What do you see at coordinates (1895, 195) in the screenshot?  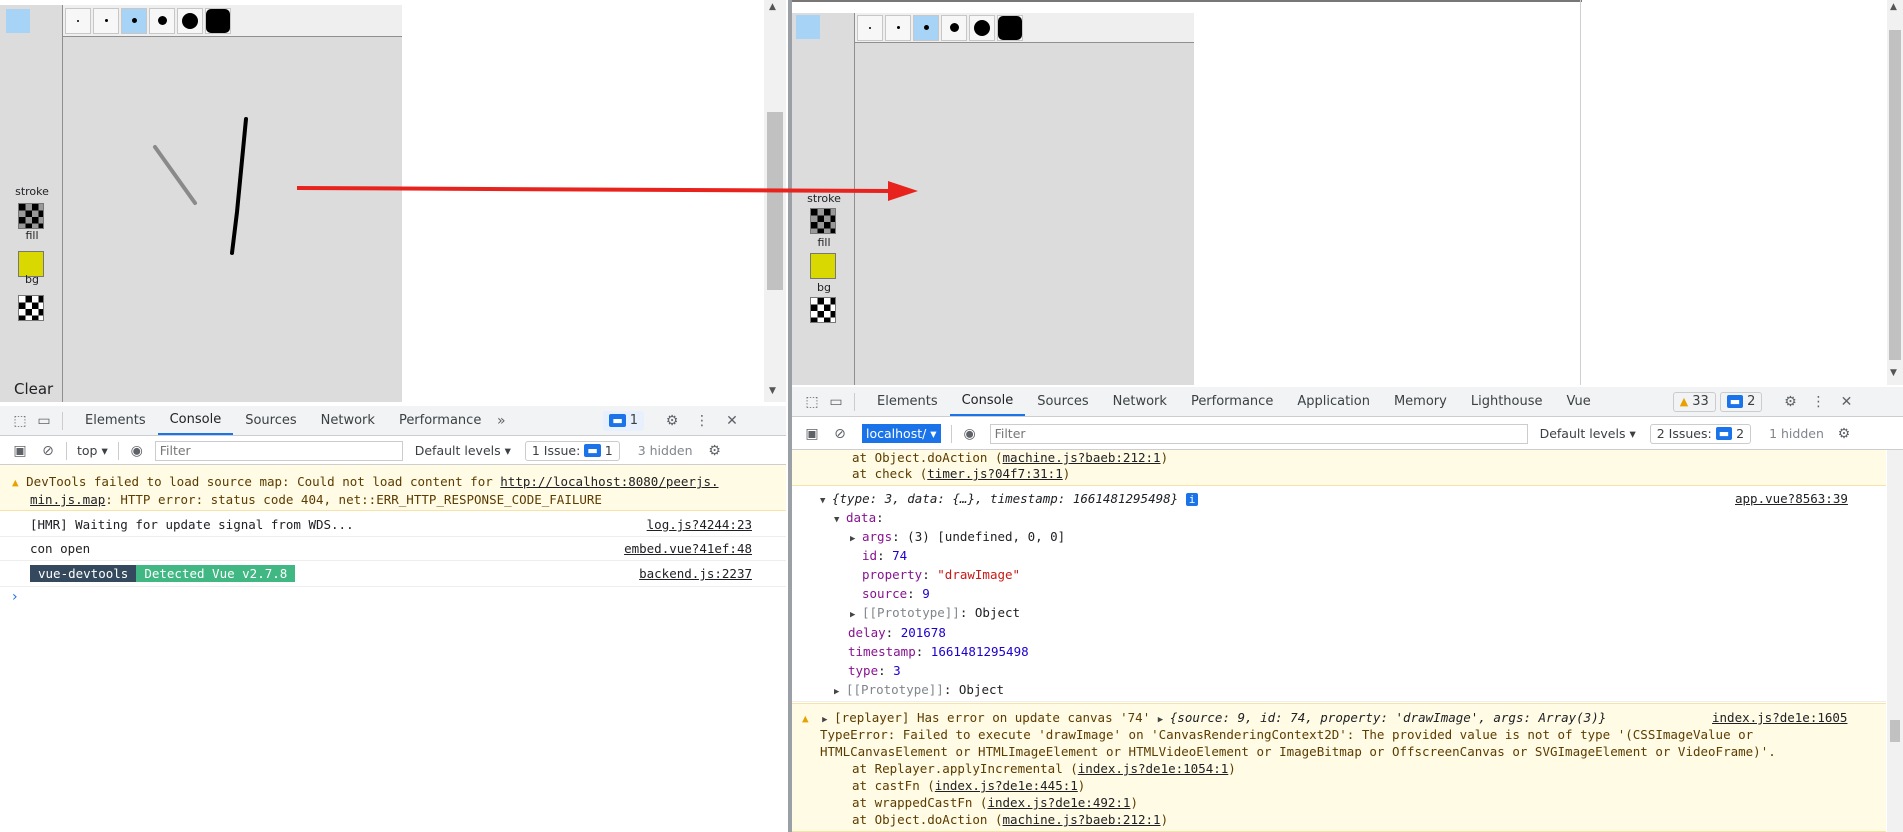 I see `right-scroll-thumb` at bounding box center [1895, 195].